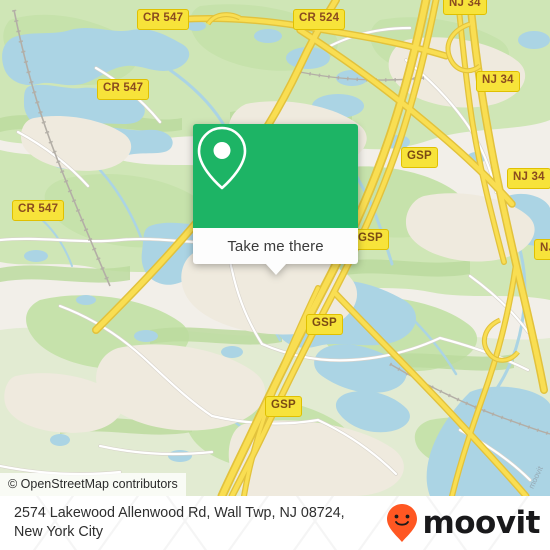  What do you see at coordinates (498, 81) in the screenshot?
I see `shield-nj-34-upper: NJ 34` at bounding box center [498, 81].